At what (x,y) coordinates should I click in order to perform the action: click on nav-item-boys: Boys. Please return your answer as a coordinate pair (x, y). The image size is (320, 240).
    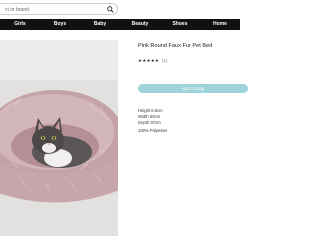
    Looking at the image, I should click on (60, 24).